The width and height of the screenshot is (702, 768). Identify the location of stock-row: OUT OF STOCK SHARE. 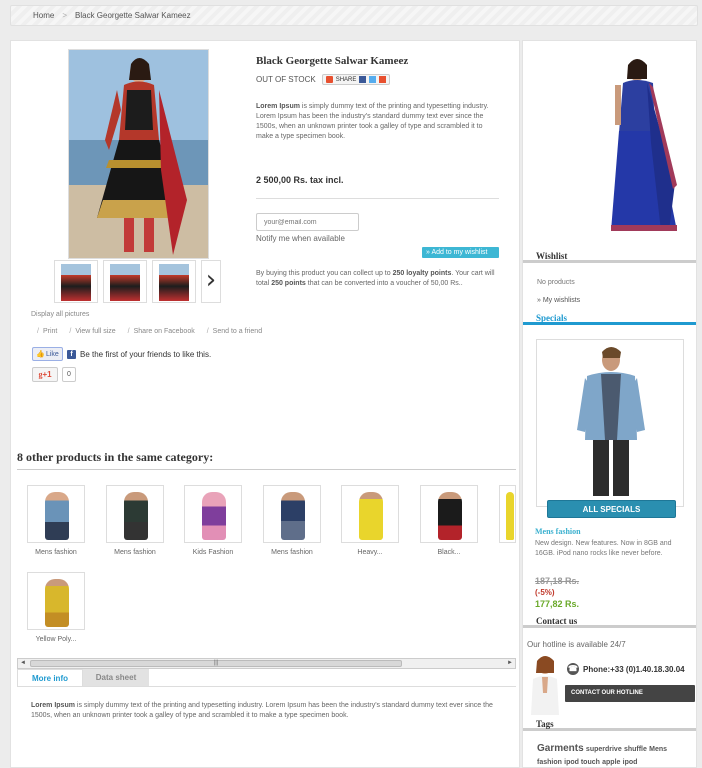
(323, 79).